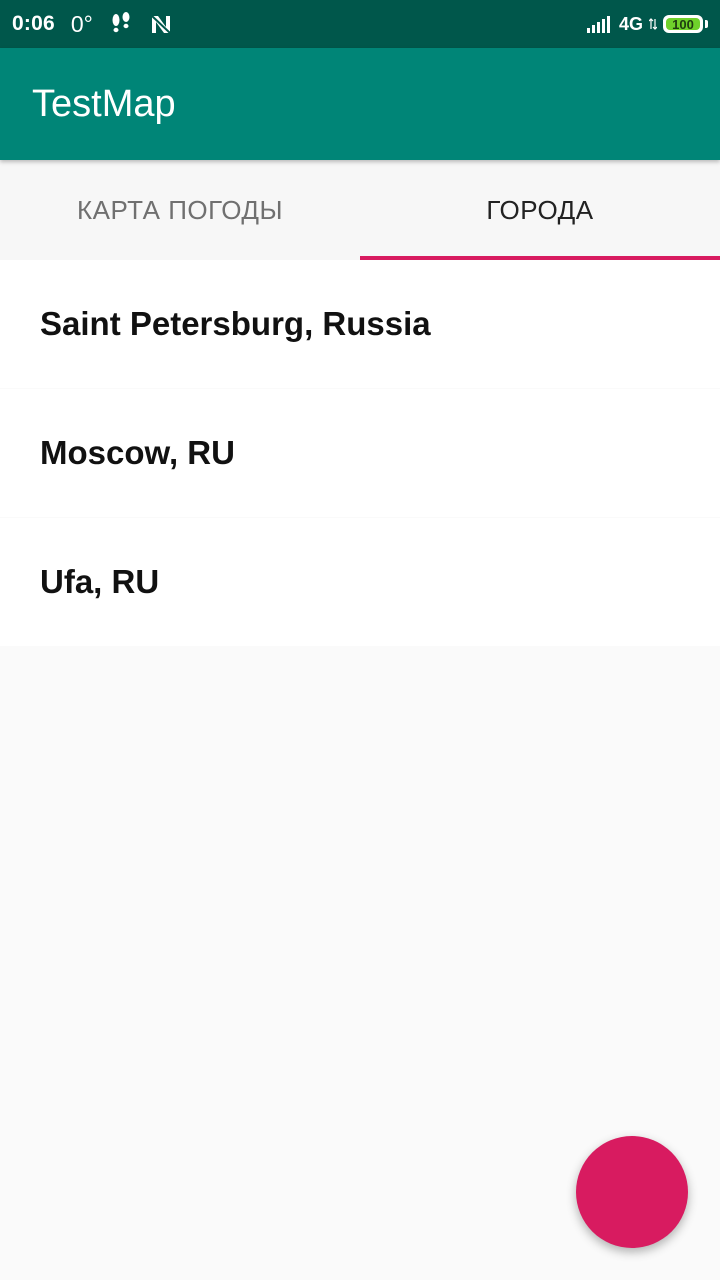 The image size is (720, 1280). I want to click on list-item: Saint Petersburg, Russia, so click(360, 324).